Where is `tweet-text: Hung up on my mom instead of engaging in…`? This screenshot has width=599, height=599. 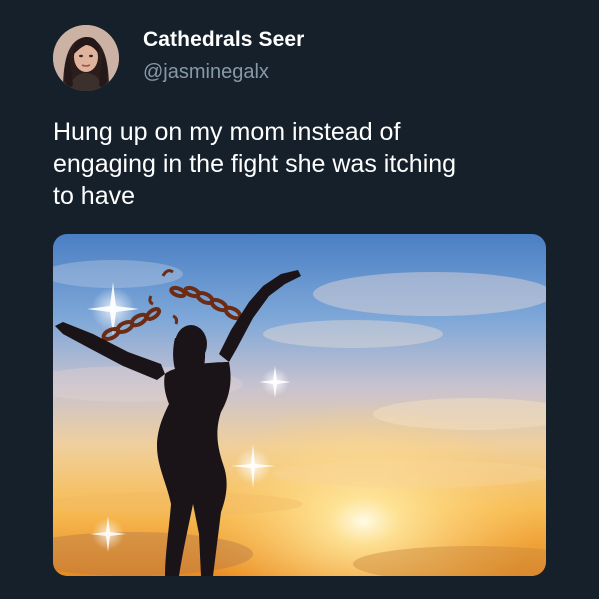 tweet-text: Hung up on my mom instead of engaging in… is located at coordinates (303, 164).